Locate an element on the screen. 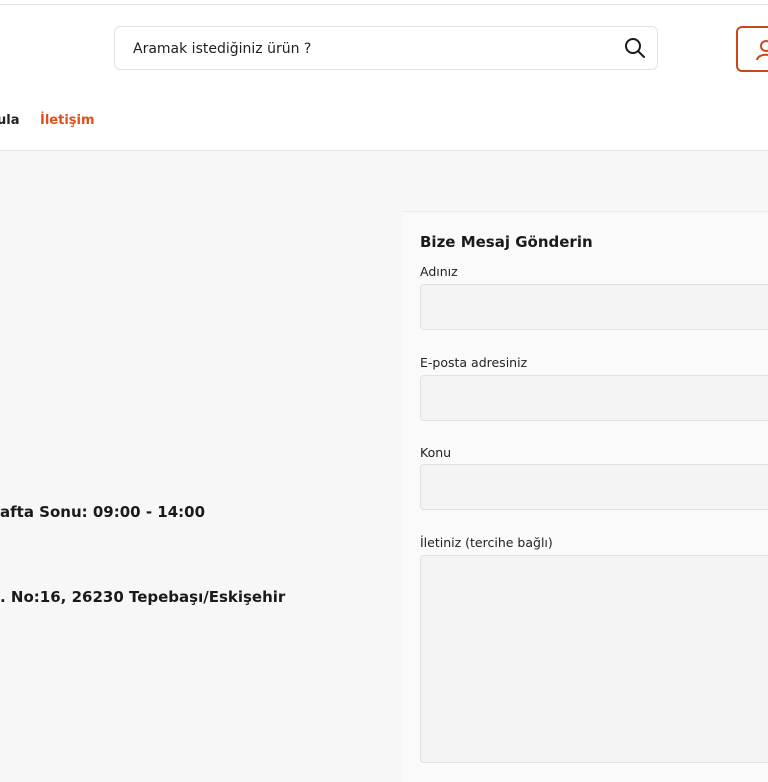  site-header is located at coordinates (384, 47).